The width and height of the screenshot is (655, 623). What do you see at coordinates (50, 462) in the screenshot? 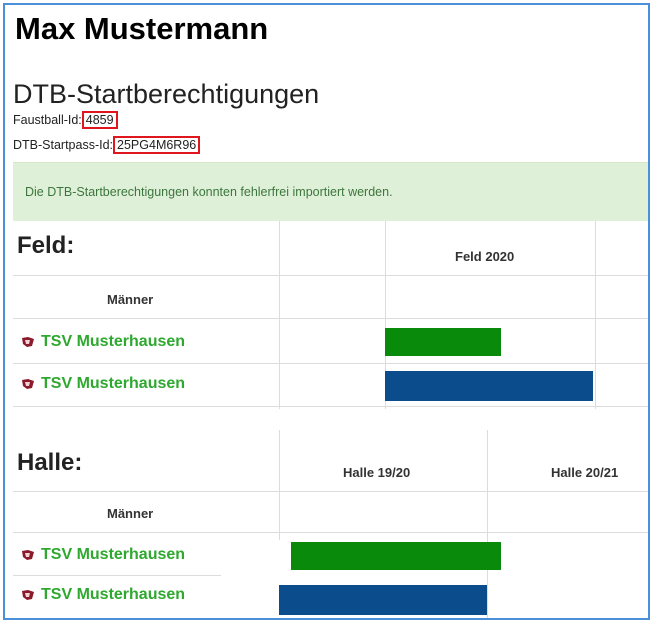
I see `halle-heading: Halle:` at bounding box center [50, 462].